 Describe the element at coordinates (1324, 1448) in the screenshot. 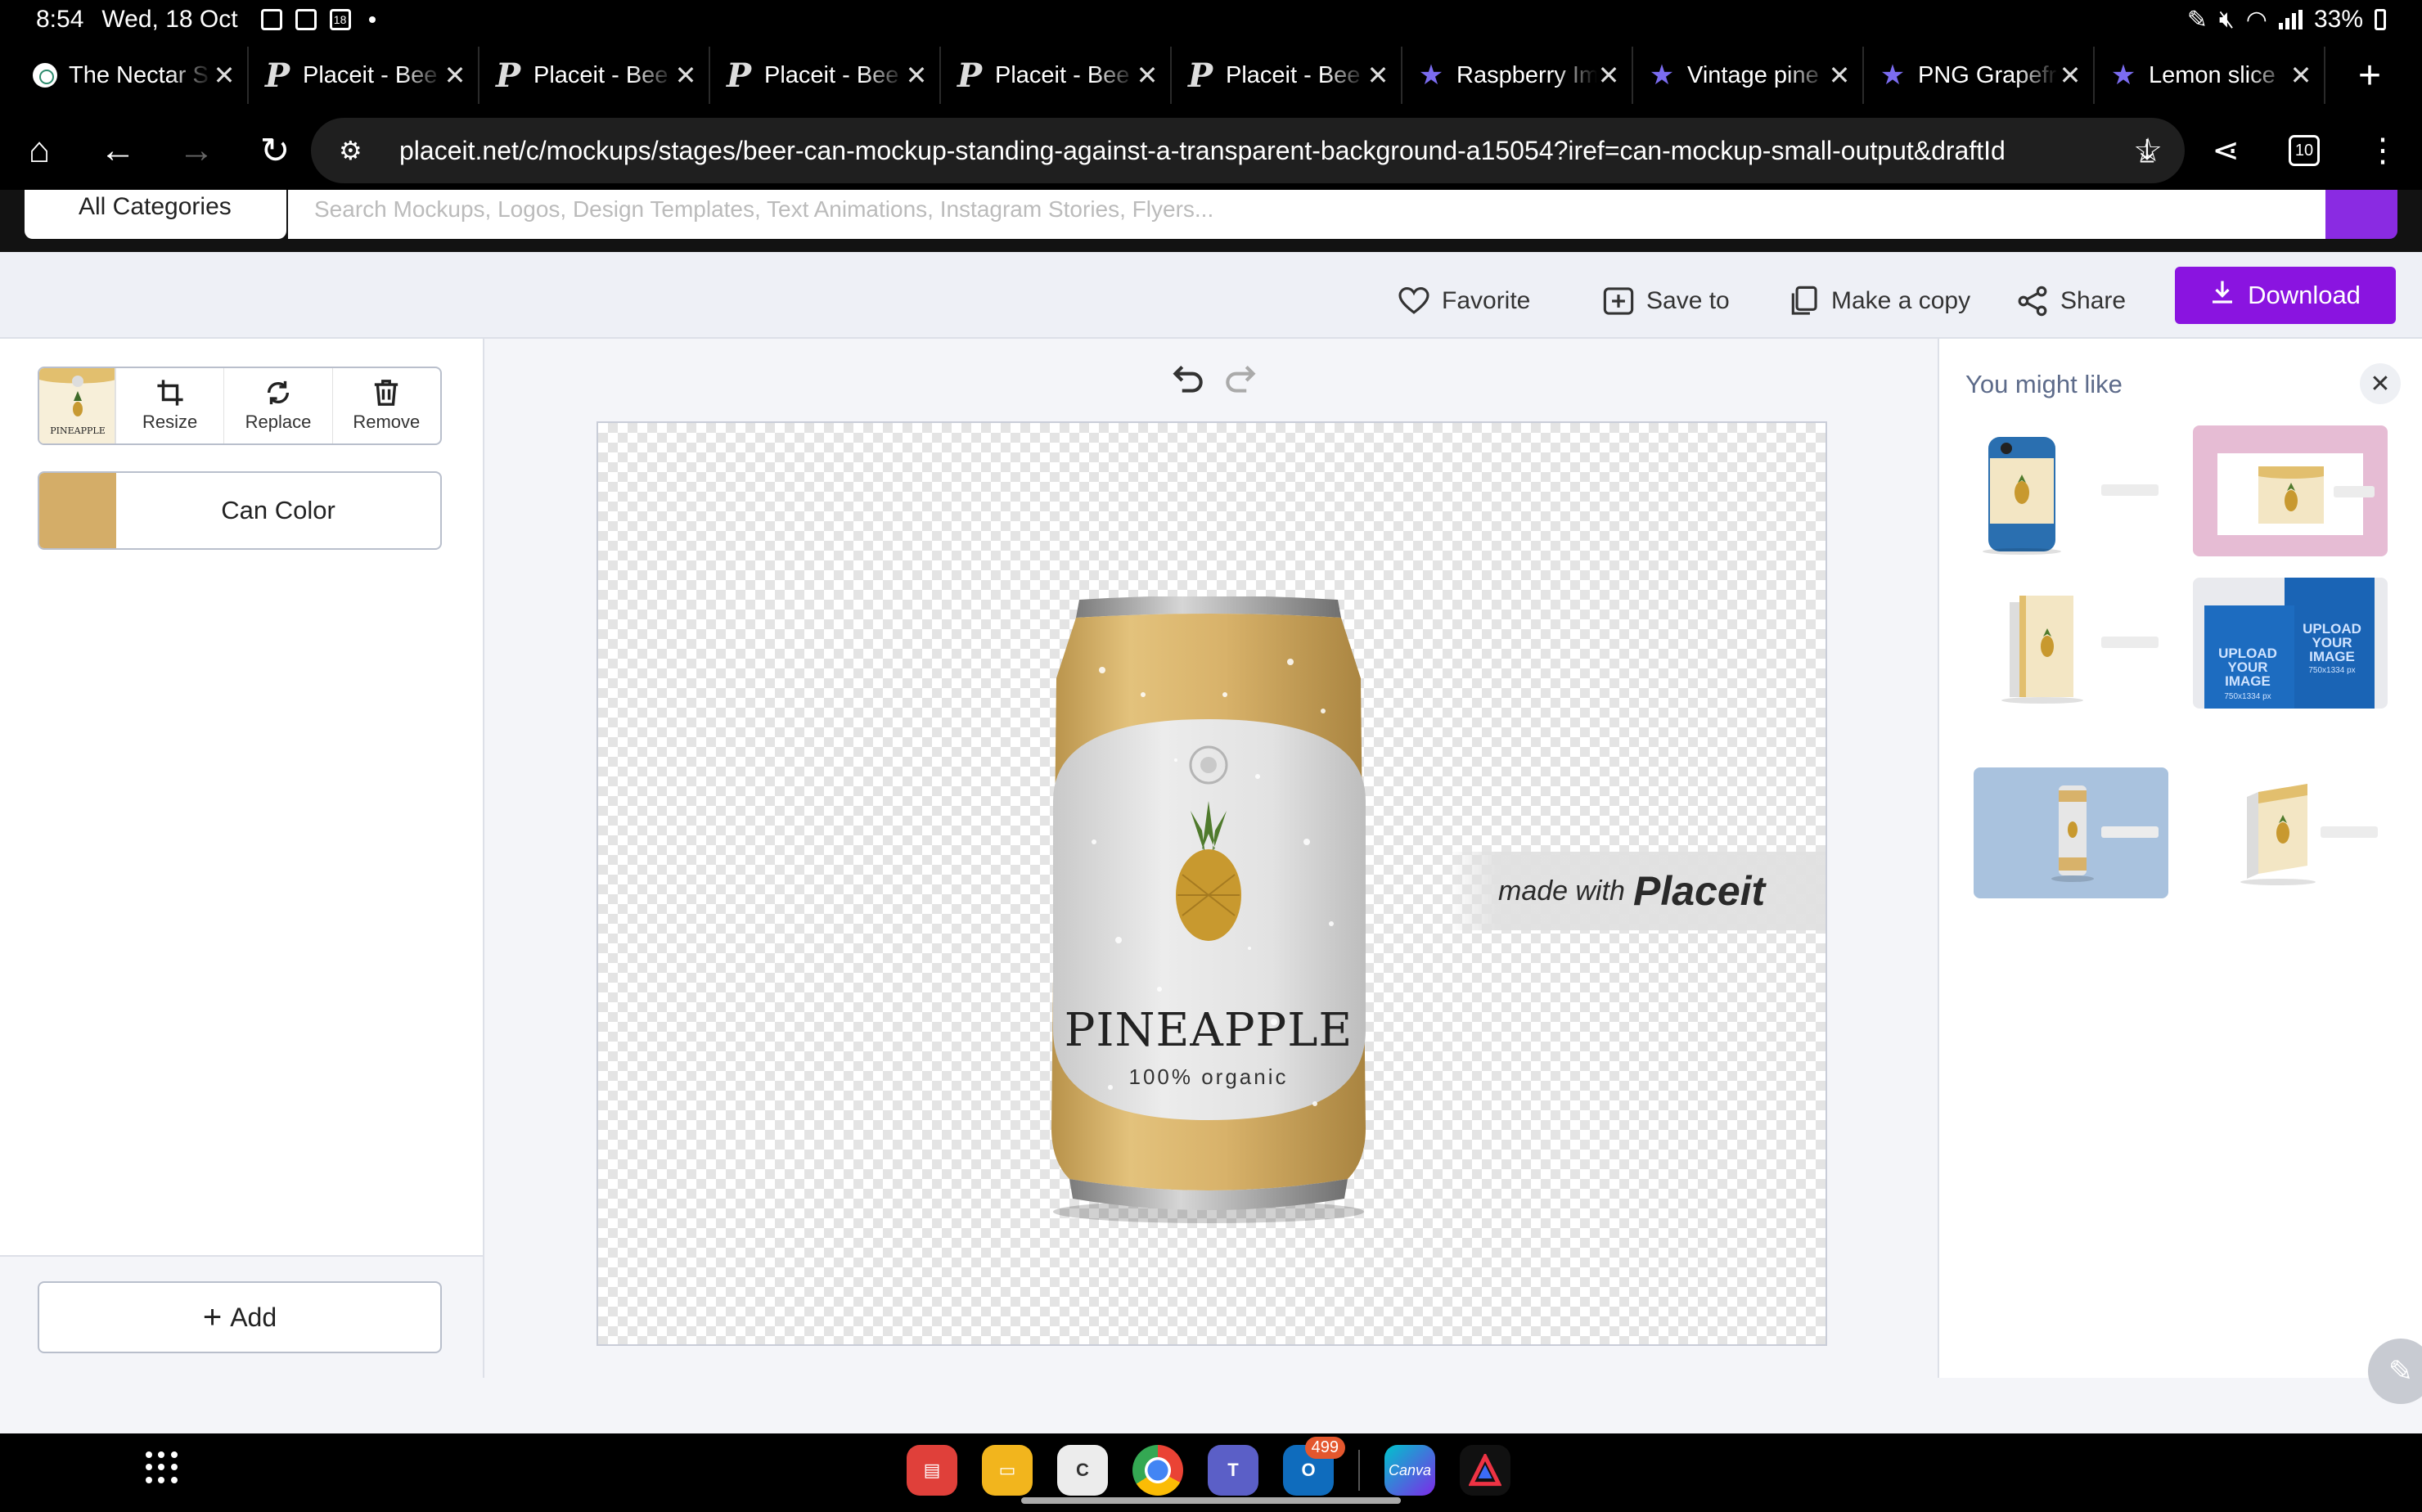

I see `outlook-badge: 499` at that location.